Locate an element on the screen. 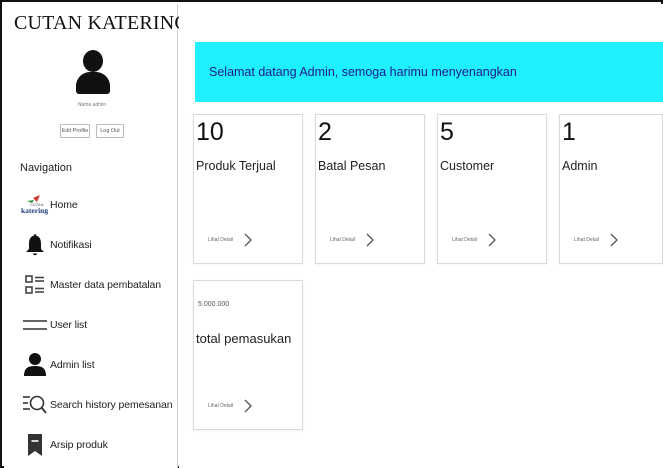 This screenshot has height=468, width=663. sidebar-item-label: Arsip produk is located at coordinates (79, 445).